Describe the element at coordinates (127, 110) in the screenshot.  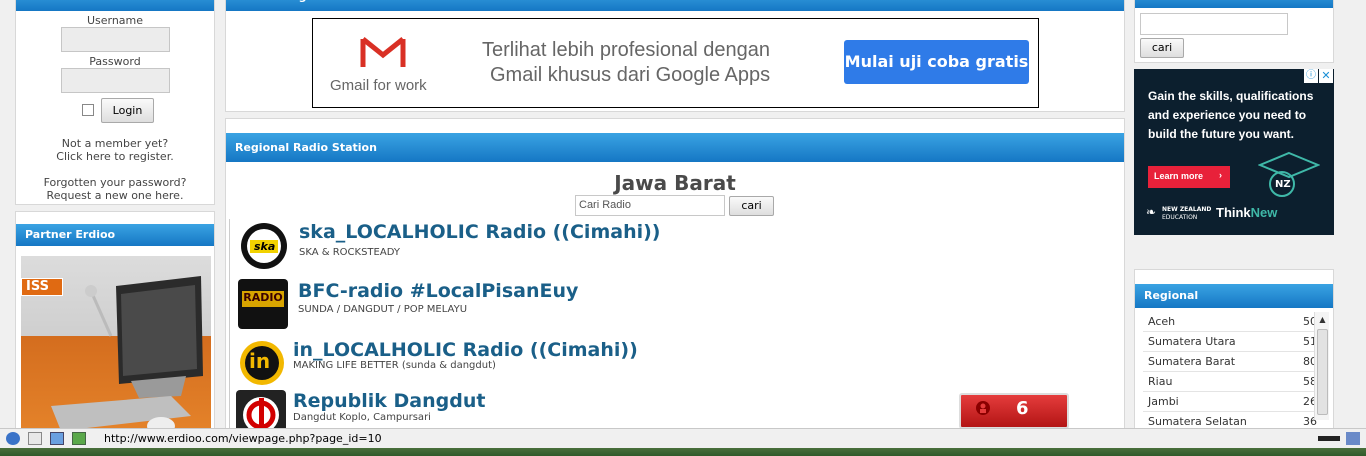
I see `login-button: Login` at that location.